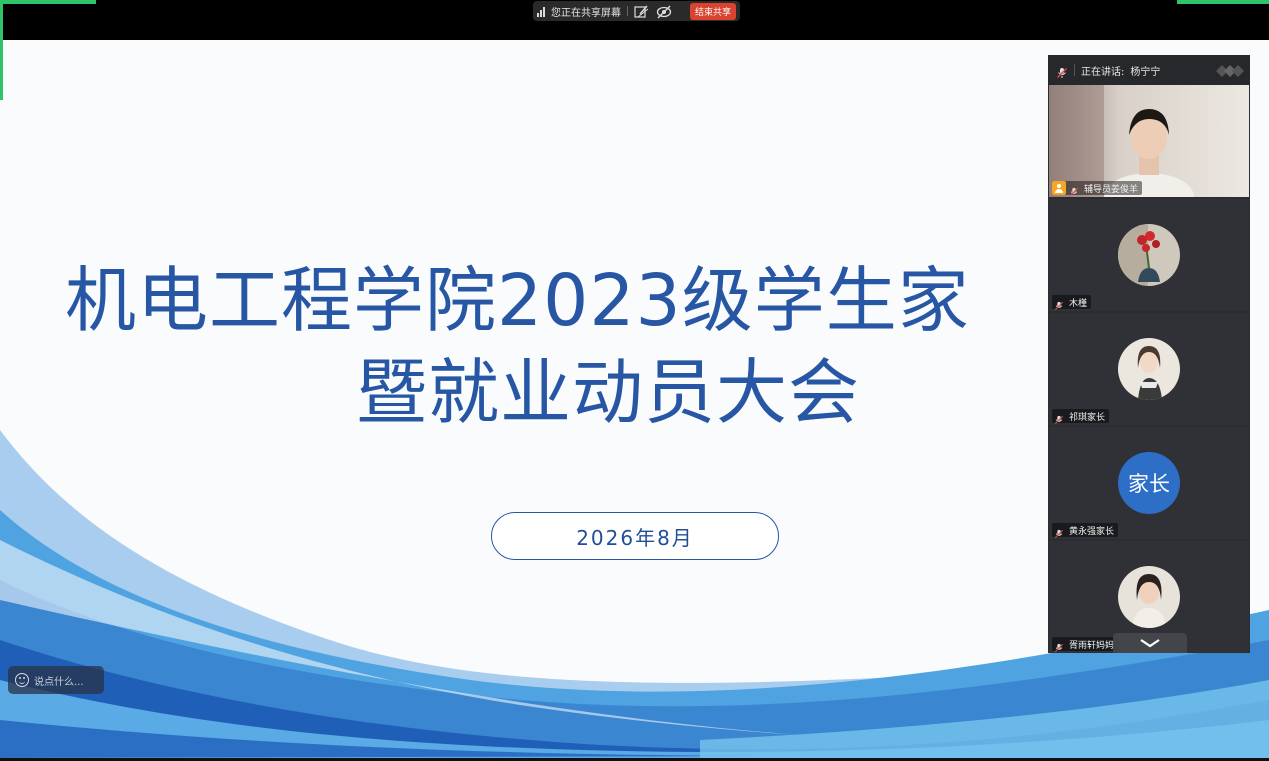 The image size is (1269, 761). I want to click on share-status-pill: 您正在共享屏幕 结束共享, so click(636, 11).